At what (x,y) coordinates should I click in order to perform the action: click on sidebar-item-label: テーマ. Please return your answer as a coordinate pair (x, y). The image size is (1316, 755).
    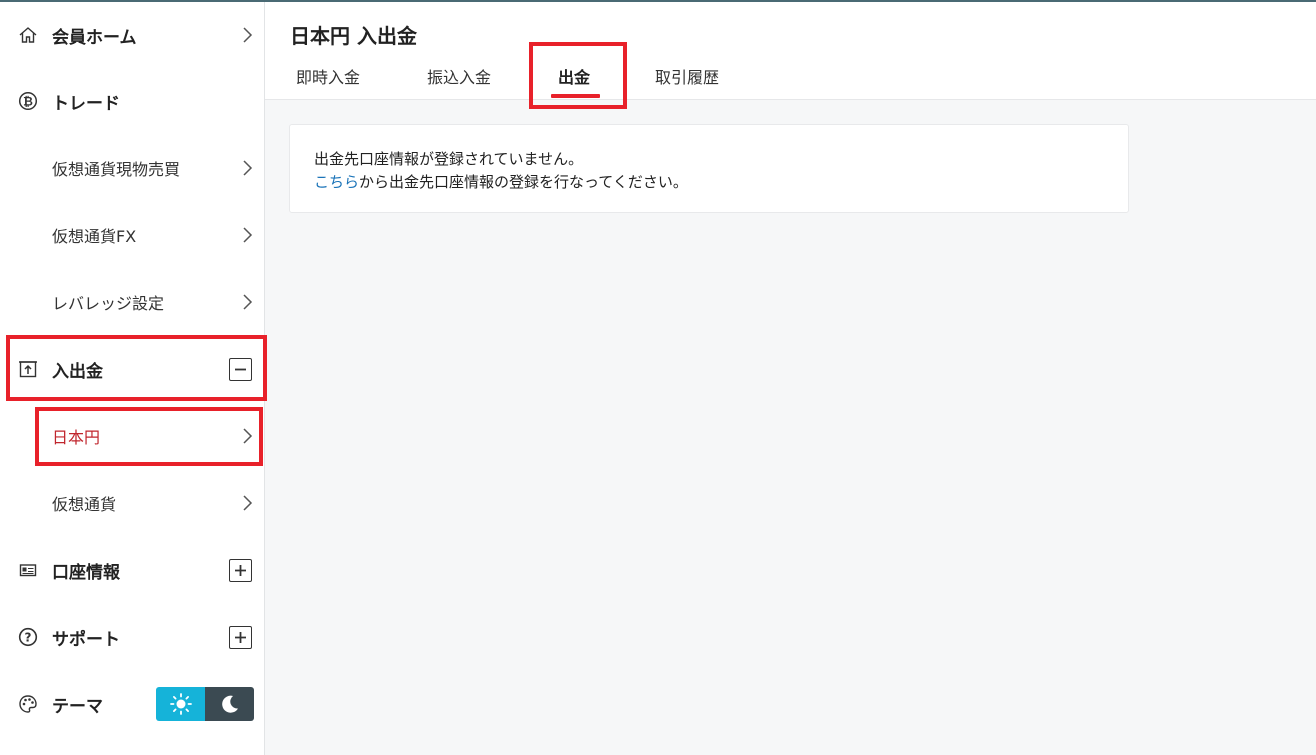
    Looking at the image, I should click on (77, 706).